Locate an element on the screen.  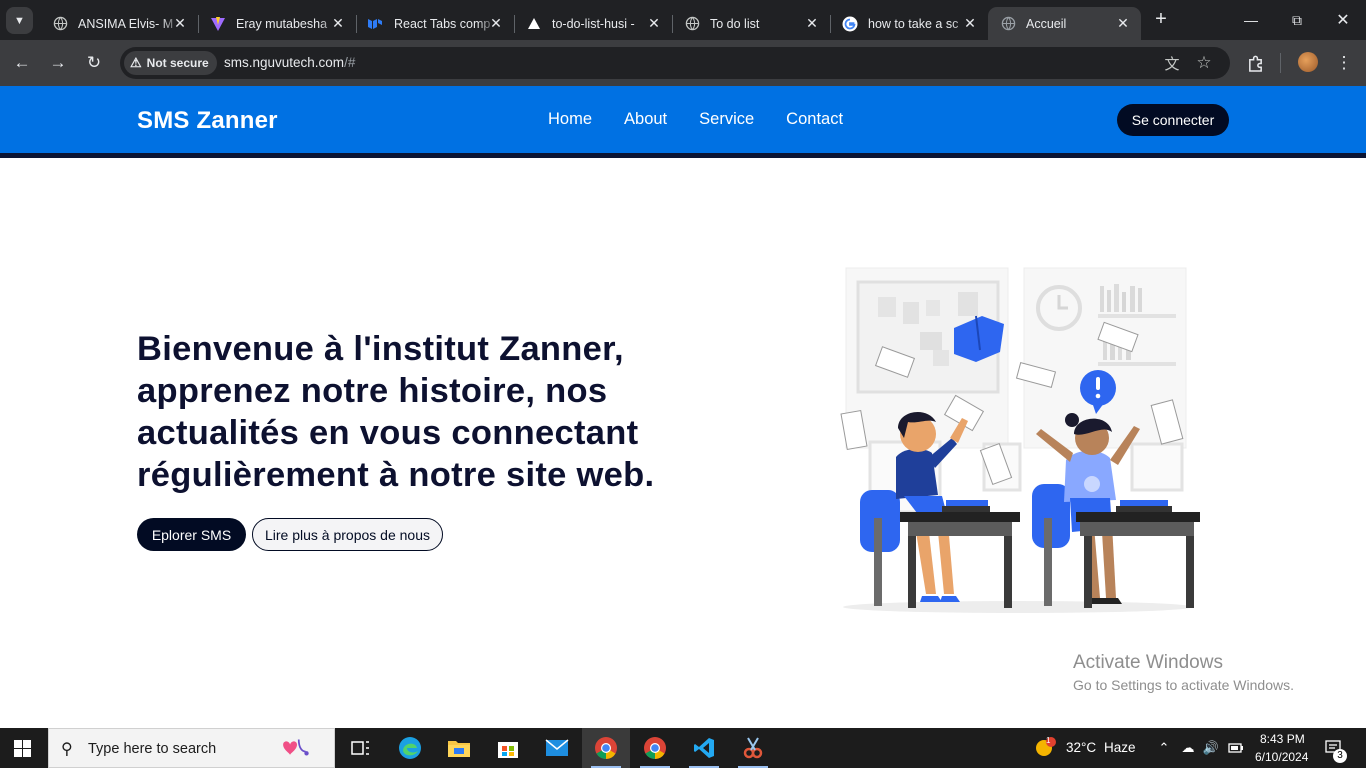
tab-title: To do list is located at coordinates (735, 23).